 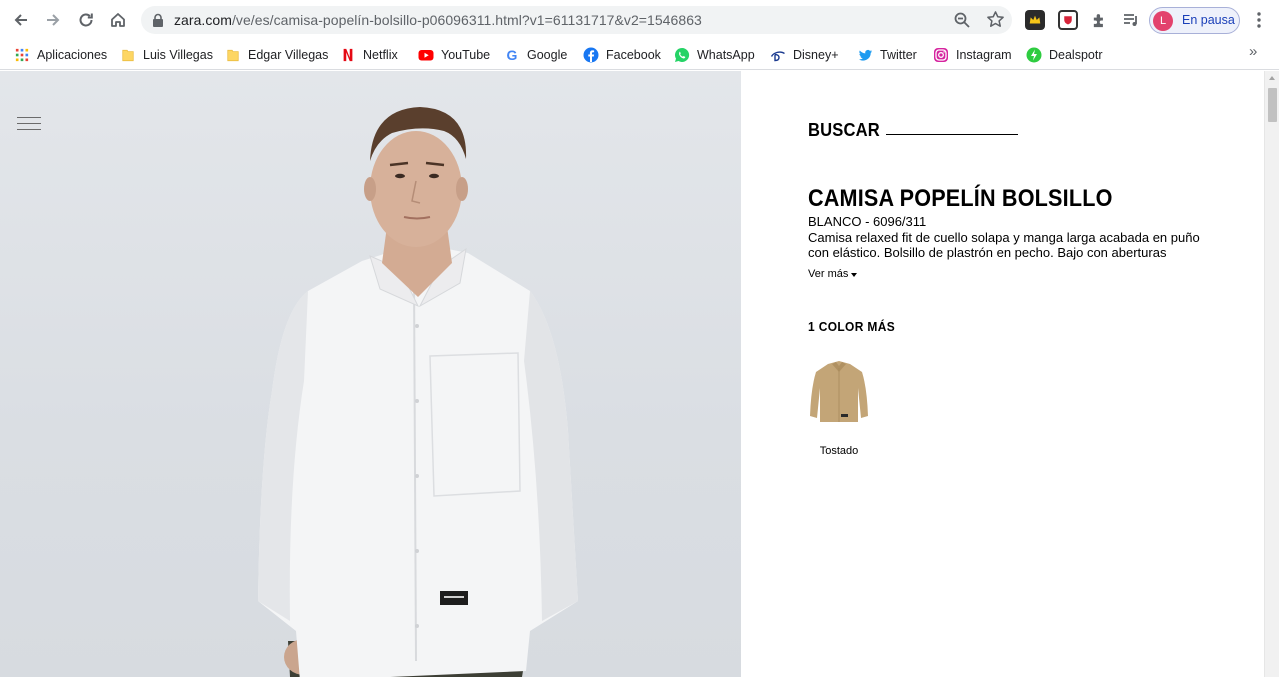 I want to click on bookmark-twitter: Twitter, so click(x=887, y=55).